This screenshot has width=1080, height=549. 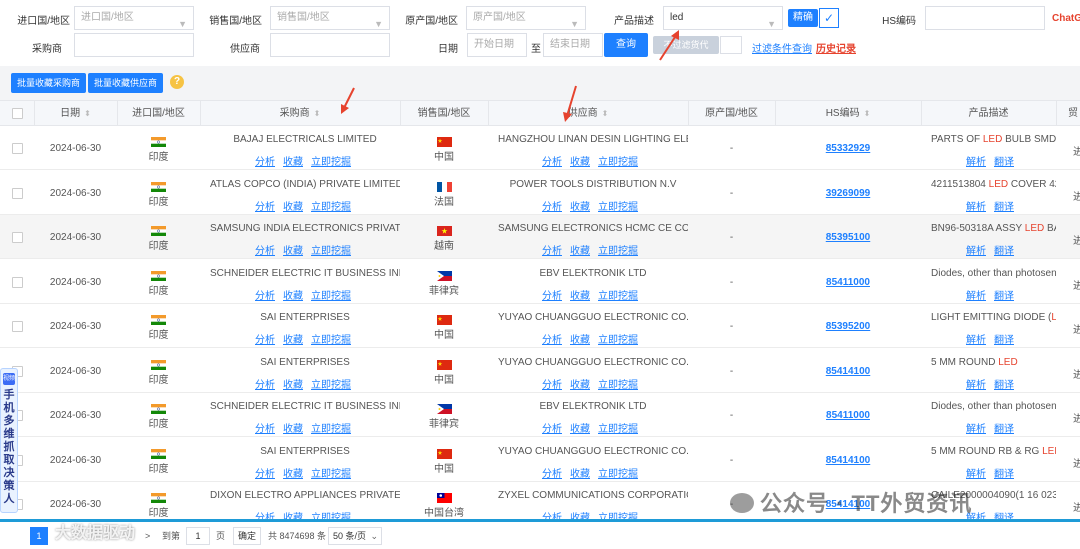 I want to click on row-supplier: HANGZHOU LINAN DESIN LIGHTING ELEC, so click(x=593, y=139).